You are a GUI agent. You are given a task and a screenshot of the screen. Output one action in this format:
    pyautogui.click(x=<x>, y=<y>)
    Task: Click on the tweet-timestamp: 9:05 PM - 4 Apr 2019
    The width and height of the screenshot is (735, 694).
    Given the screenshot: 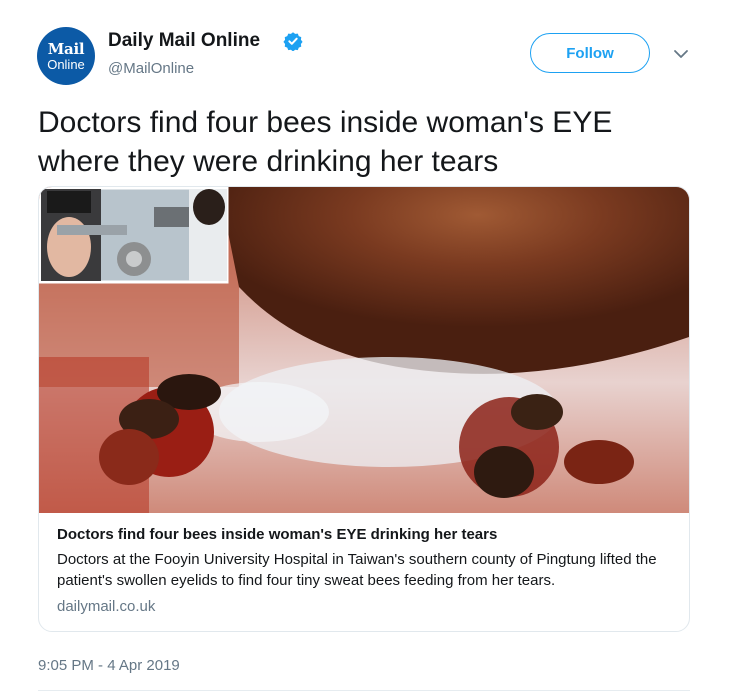 What is the action you would take?
    pyautogui.click(x=109, y=665)
    